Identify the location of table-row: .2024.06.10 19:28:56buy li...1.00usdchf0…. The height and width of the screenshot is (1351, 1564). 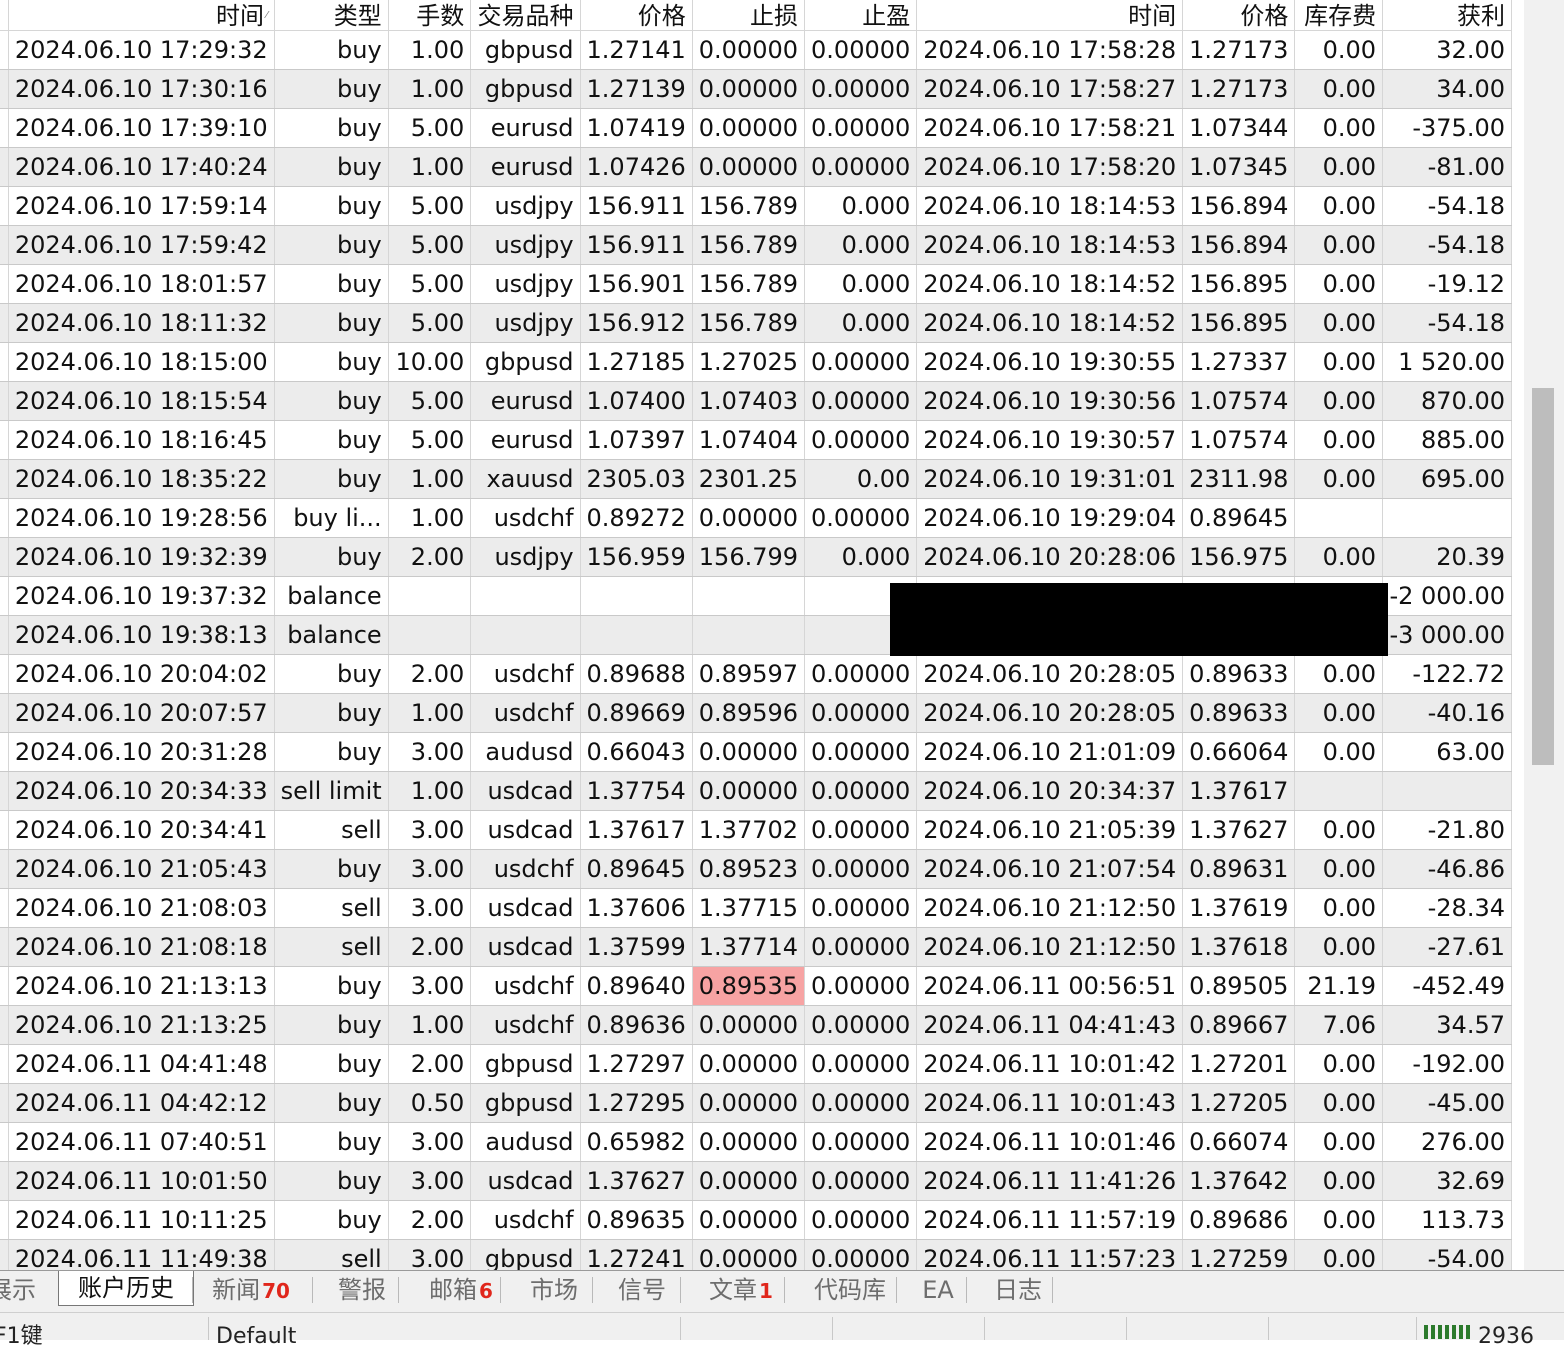
(756, 518).